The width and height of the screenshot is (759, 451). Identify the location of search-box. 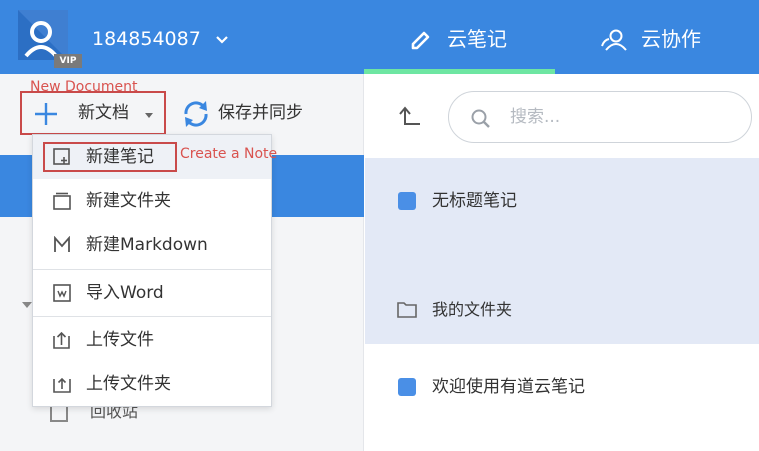
(600, 117).